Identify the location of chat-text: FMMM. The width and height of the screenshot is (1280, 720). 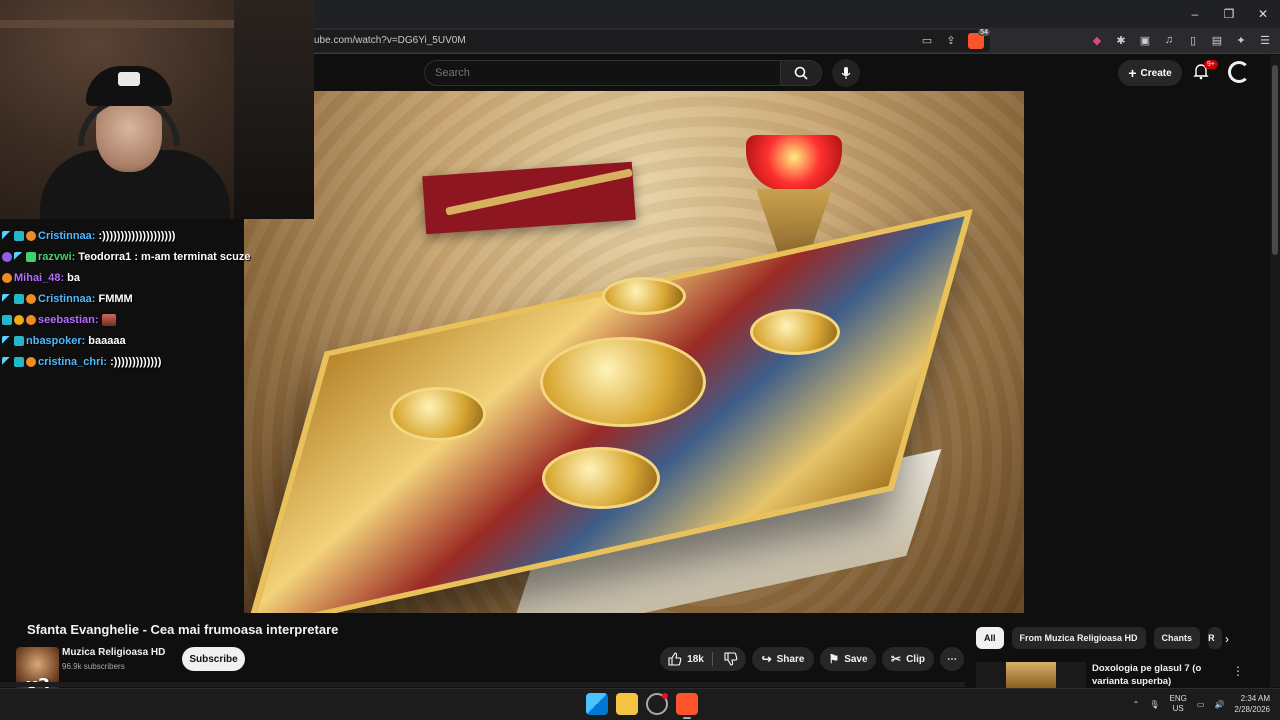
(115, 298).